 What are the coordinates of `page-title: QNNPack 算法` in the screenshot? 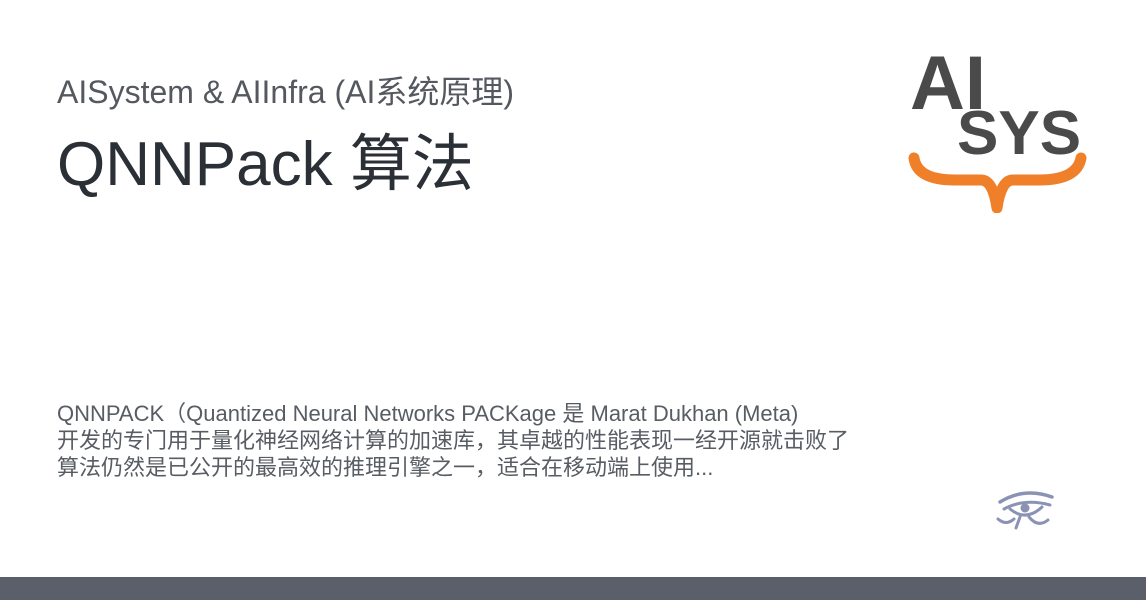 It's located at (265, 164).